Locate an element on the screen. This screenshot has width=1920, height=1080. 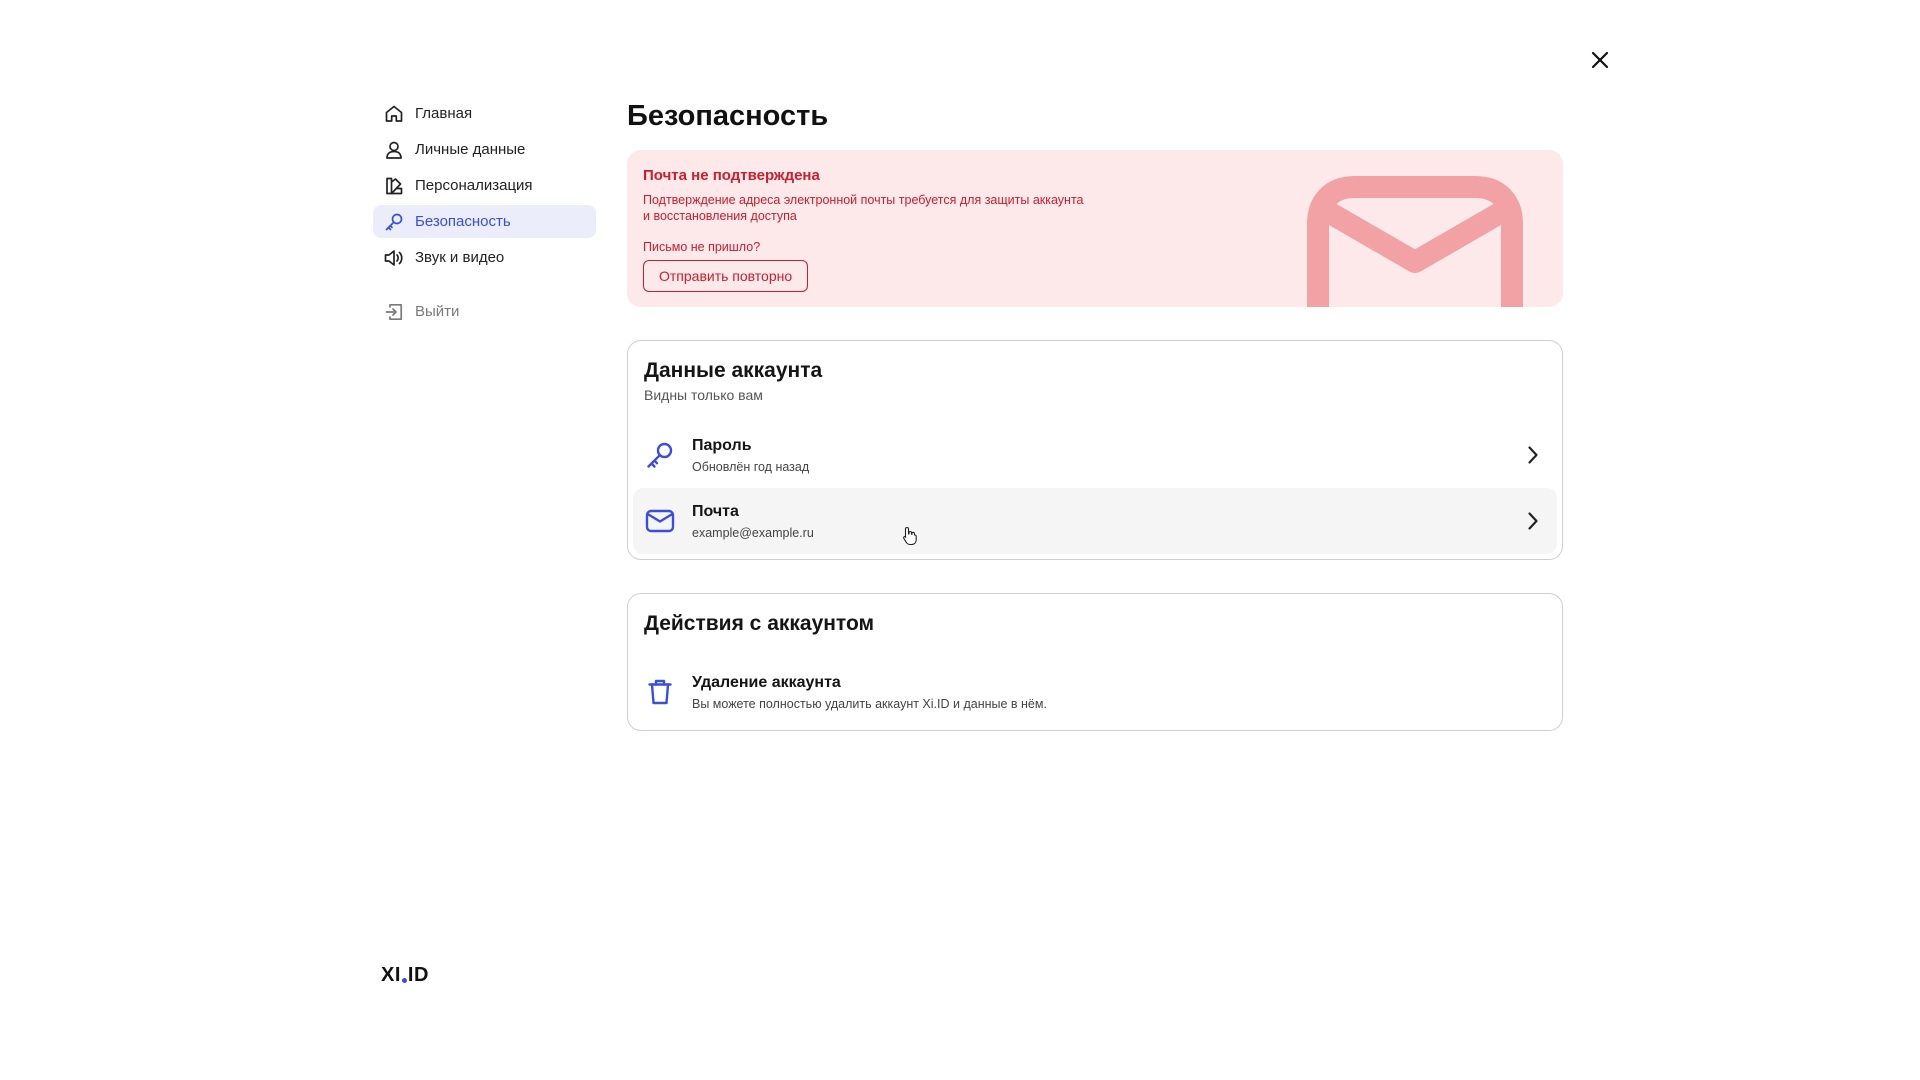
resend-button: Отправить повторно is located at coordinates (726, 276).